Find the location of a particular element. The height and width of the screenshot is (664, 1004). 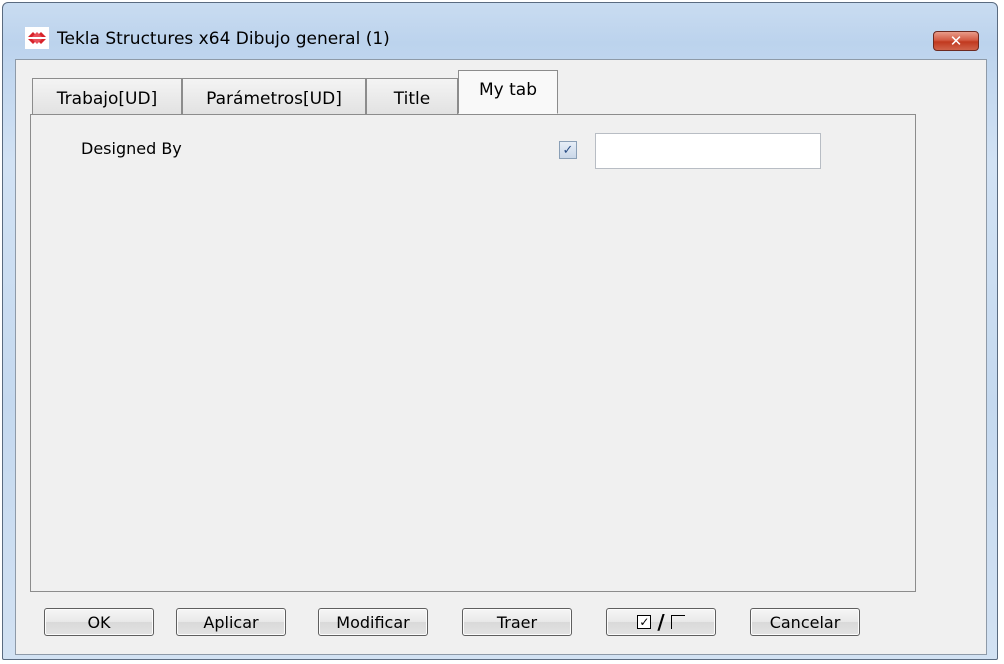

modify-button: Modificar is located at coordinates (373, 622).